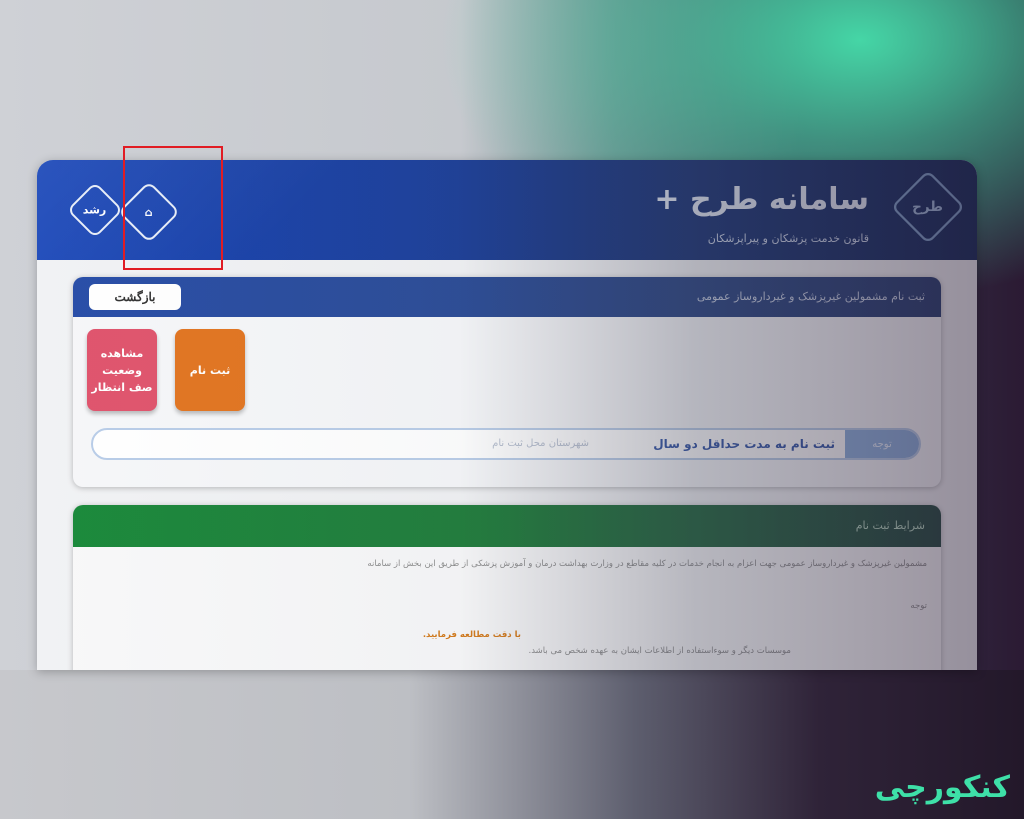 This screenshot has width=1024, height=819. I want to click on notice-faded-text: شهرستان محل ثبت نام, so click(540, 443).